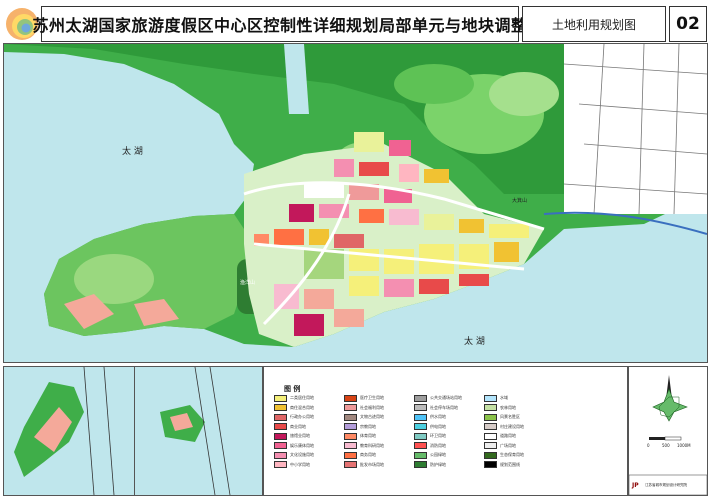 This screenshot has height=500, width=709. What do you see at coordinates (438, 426) in the screenshot?
I see `legend-label: 供电用地` at bounding box center [438, 426].